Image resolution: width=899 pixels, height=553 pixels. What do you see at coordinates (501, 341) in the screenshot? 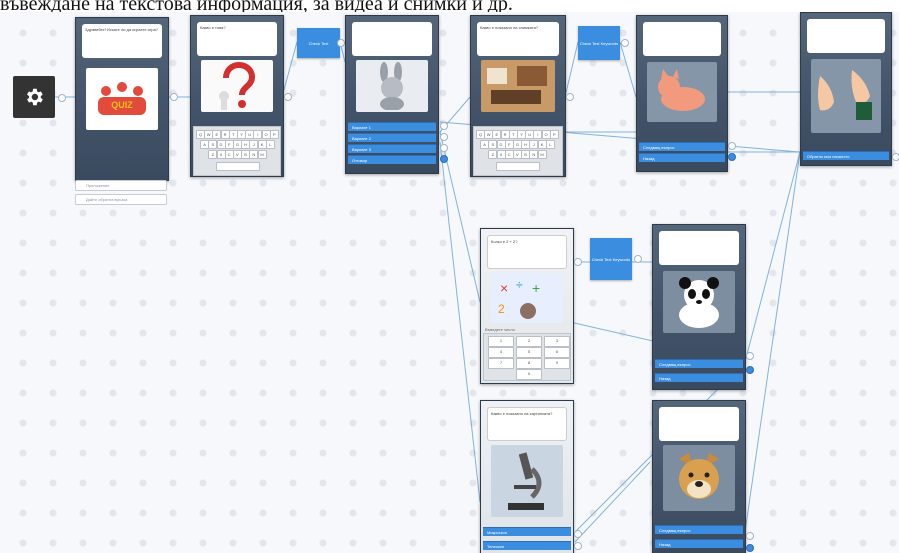
I see `numpad-key: 1` at bounding box center [501, 341].